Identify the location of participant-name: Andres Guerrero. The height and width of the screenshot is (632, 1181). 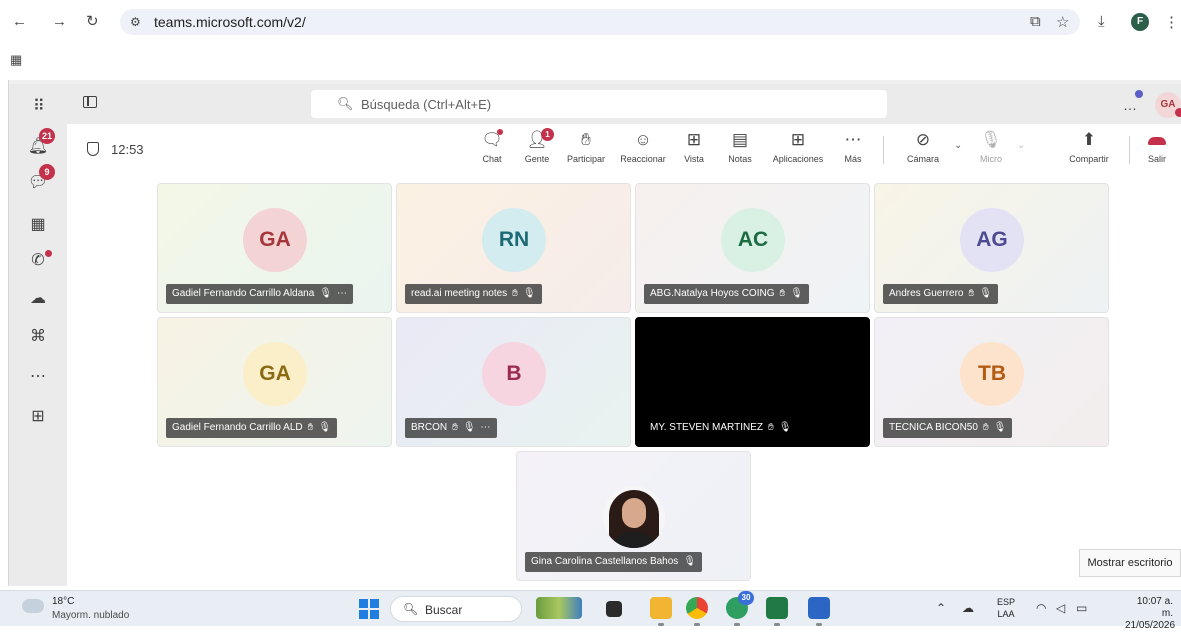
(926, 293).